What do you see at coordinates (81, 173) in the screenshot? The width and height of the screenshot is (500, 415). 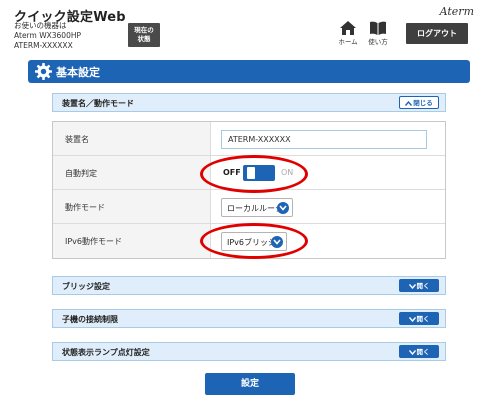 I see `auto-detect-label: 自動判定` at bounding box center [81, 173].